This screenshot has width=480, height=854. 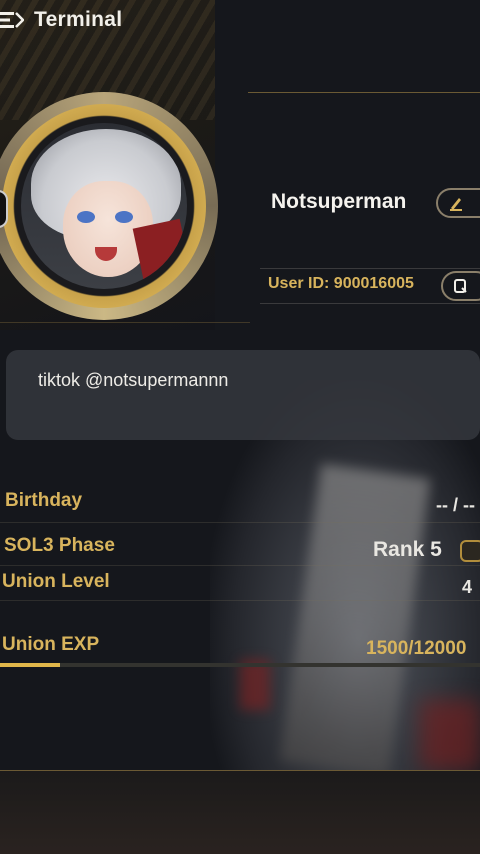 What do you see at coordinates (407, 549) in the screenshot?
I see `sol3-phase-value: Rank 5` at bounding box center [407, 549].